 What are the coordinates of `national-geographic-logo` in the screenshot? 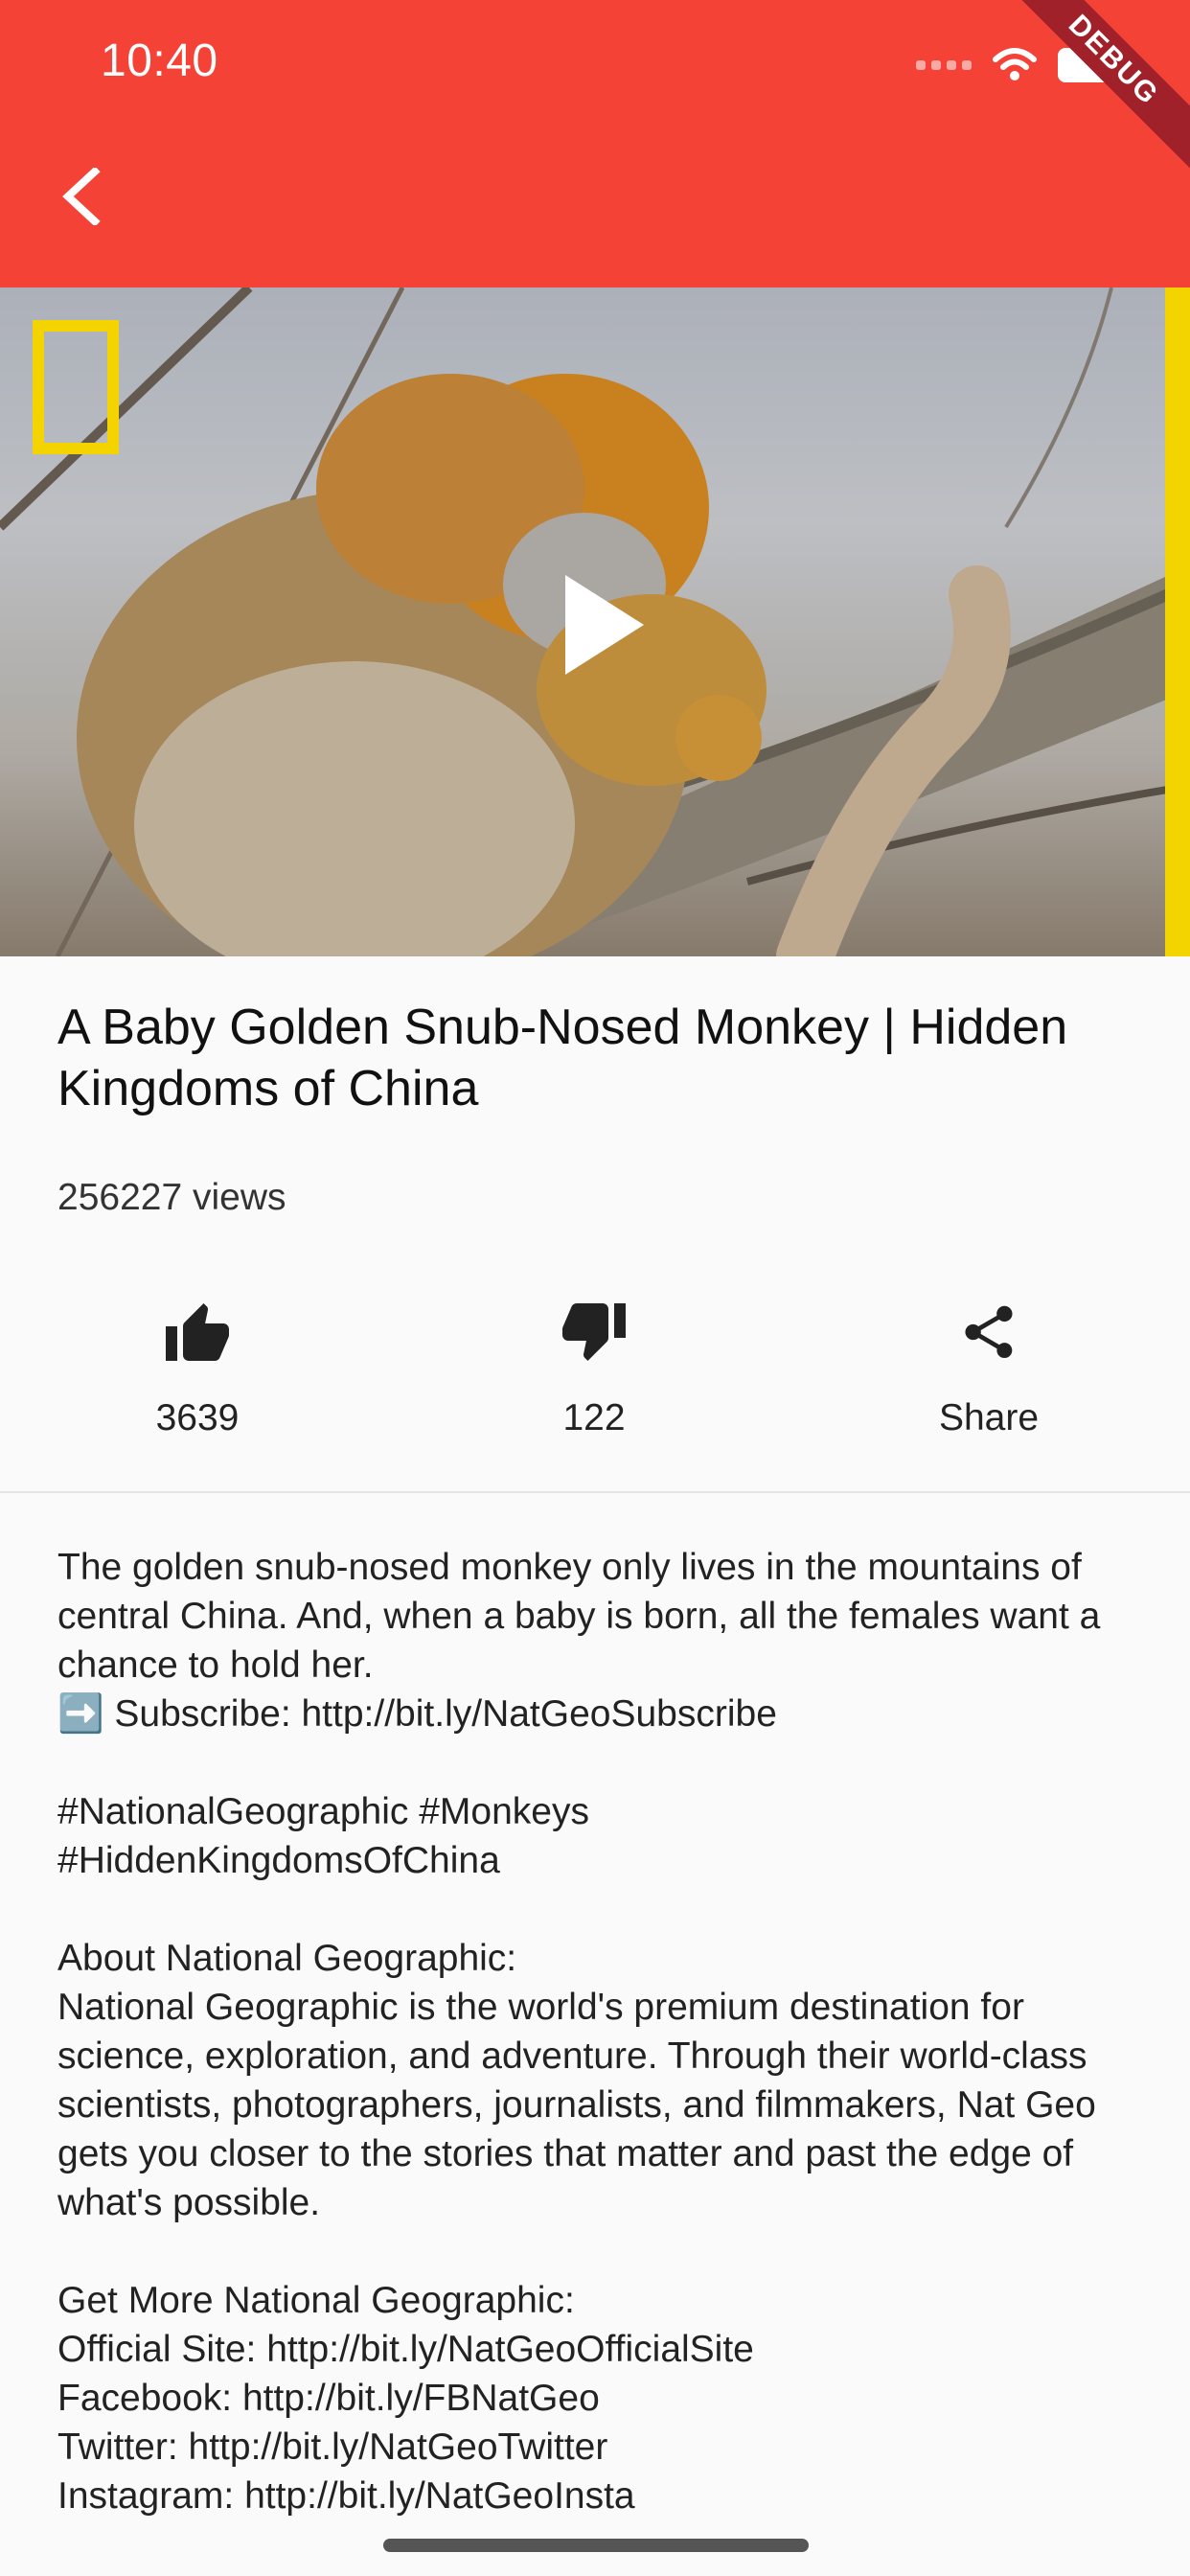 It's located at (76, 387).